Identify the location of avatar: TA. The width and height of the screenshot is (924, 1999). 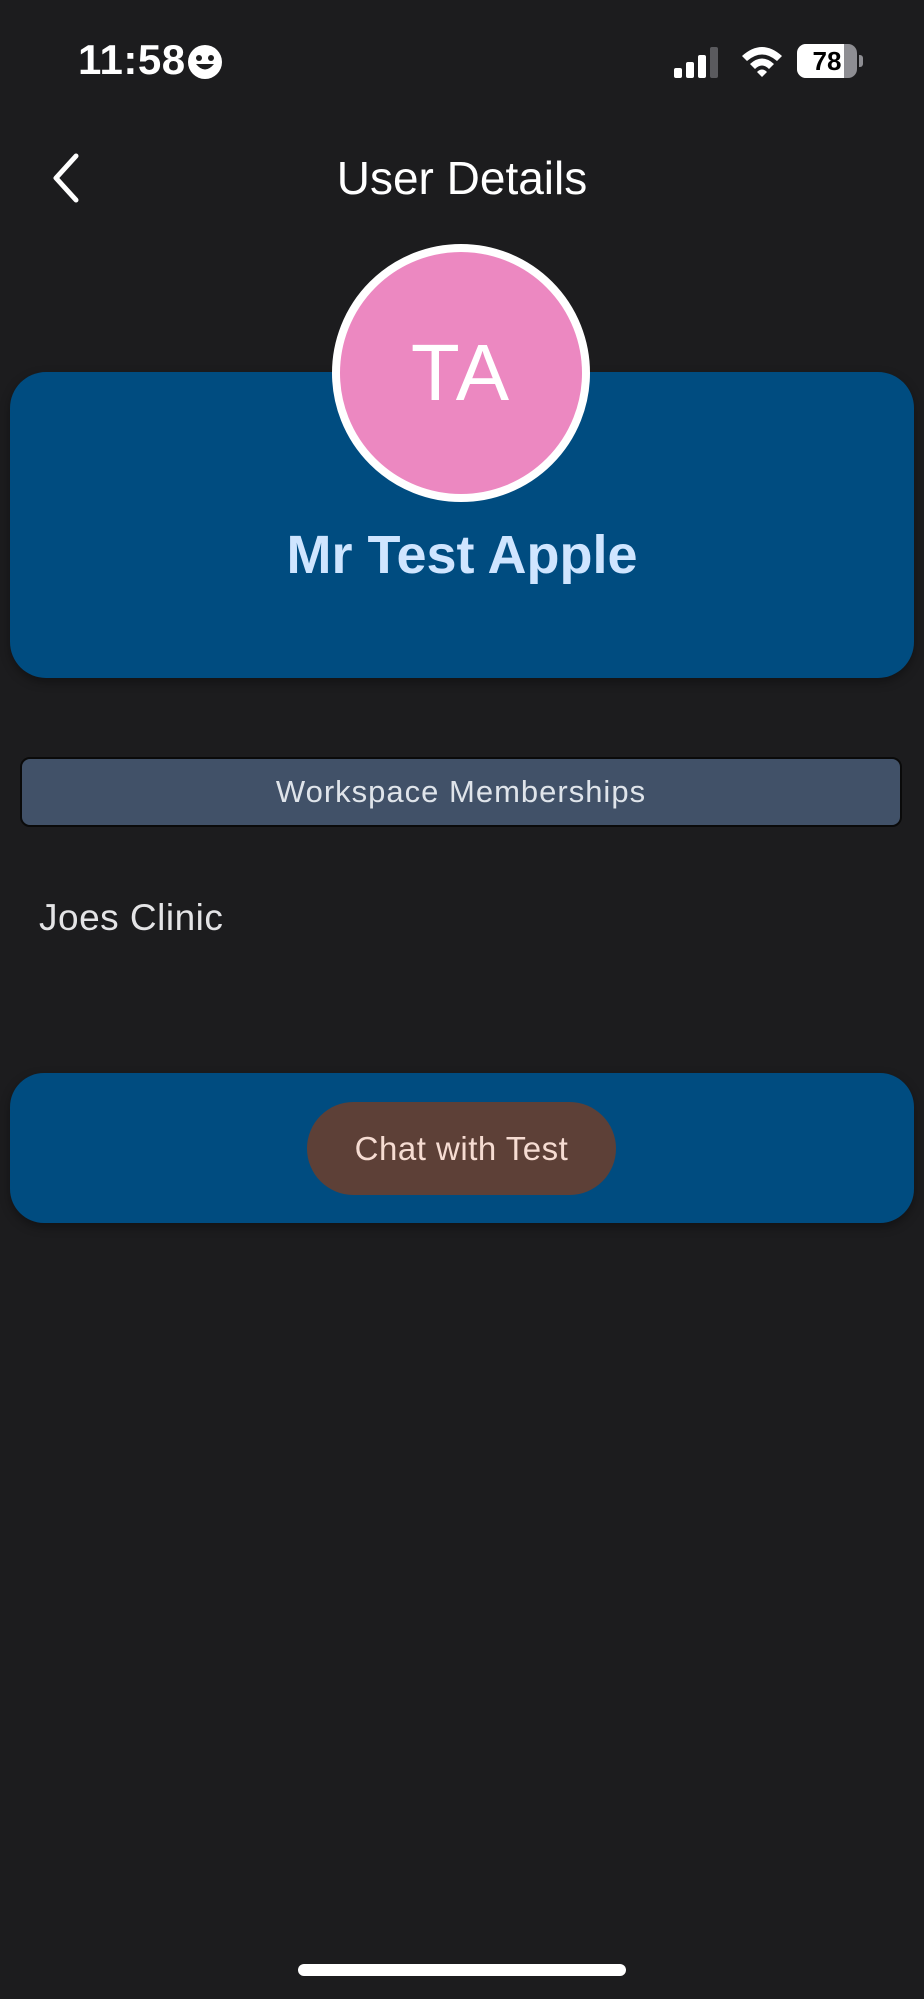
(461, 373).